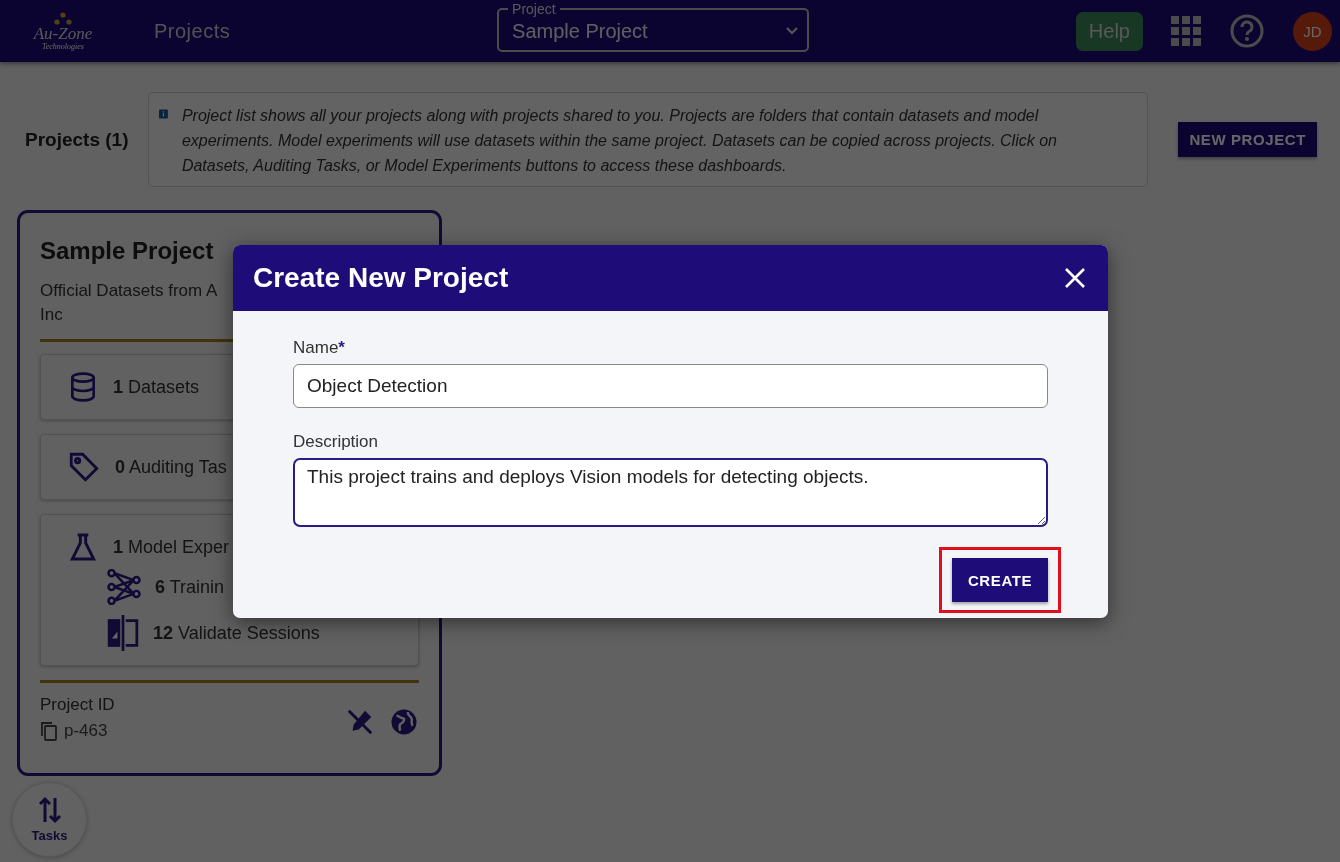 The image size is (1340, 862). I want to click on tasks-button: Tasks, so click(49, 819).